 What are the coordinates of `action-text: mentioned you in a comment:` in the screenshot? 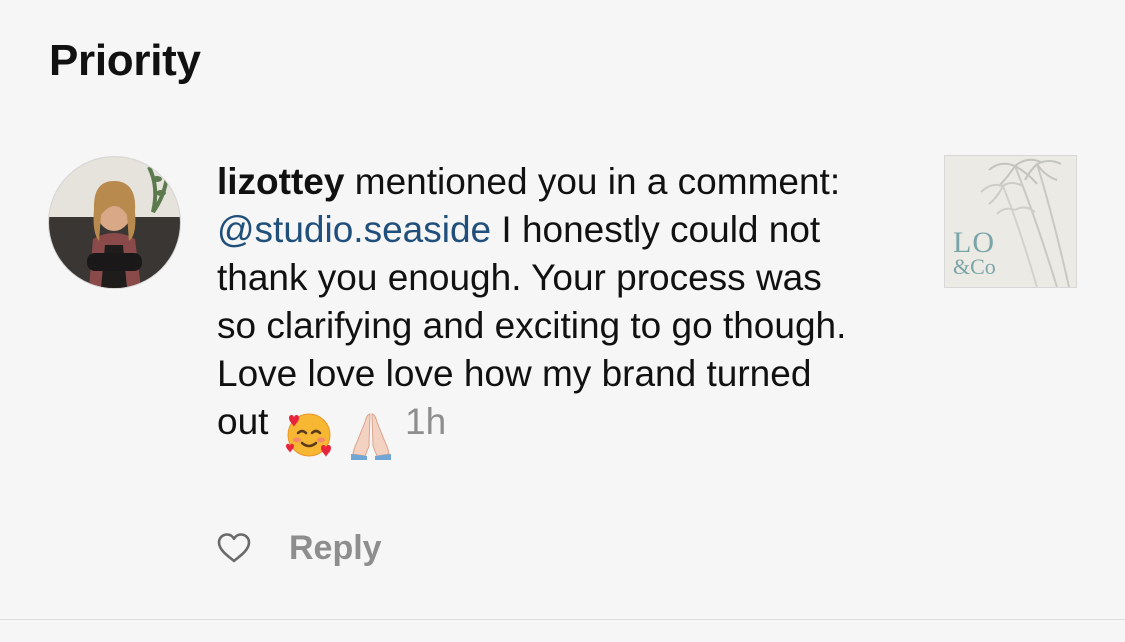 It's located at (592, 181).